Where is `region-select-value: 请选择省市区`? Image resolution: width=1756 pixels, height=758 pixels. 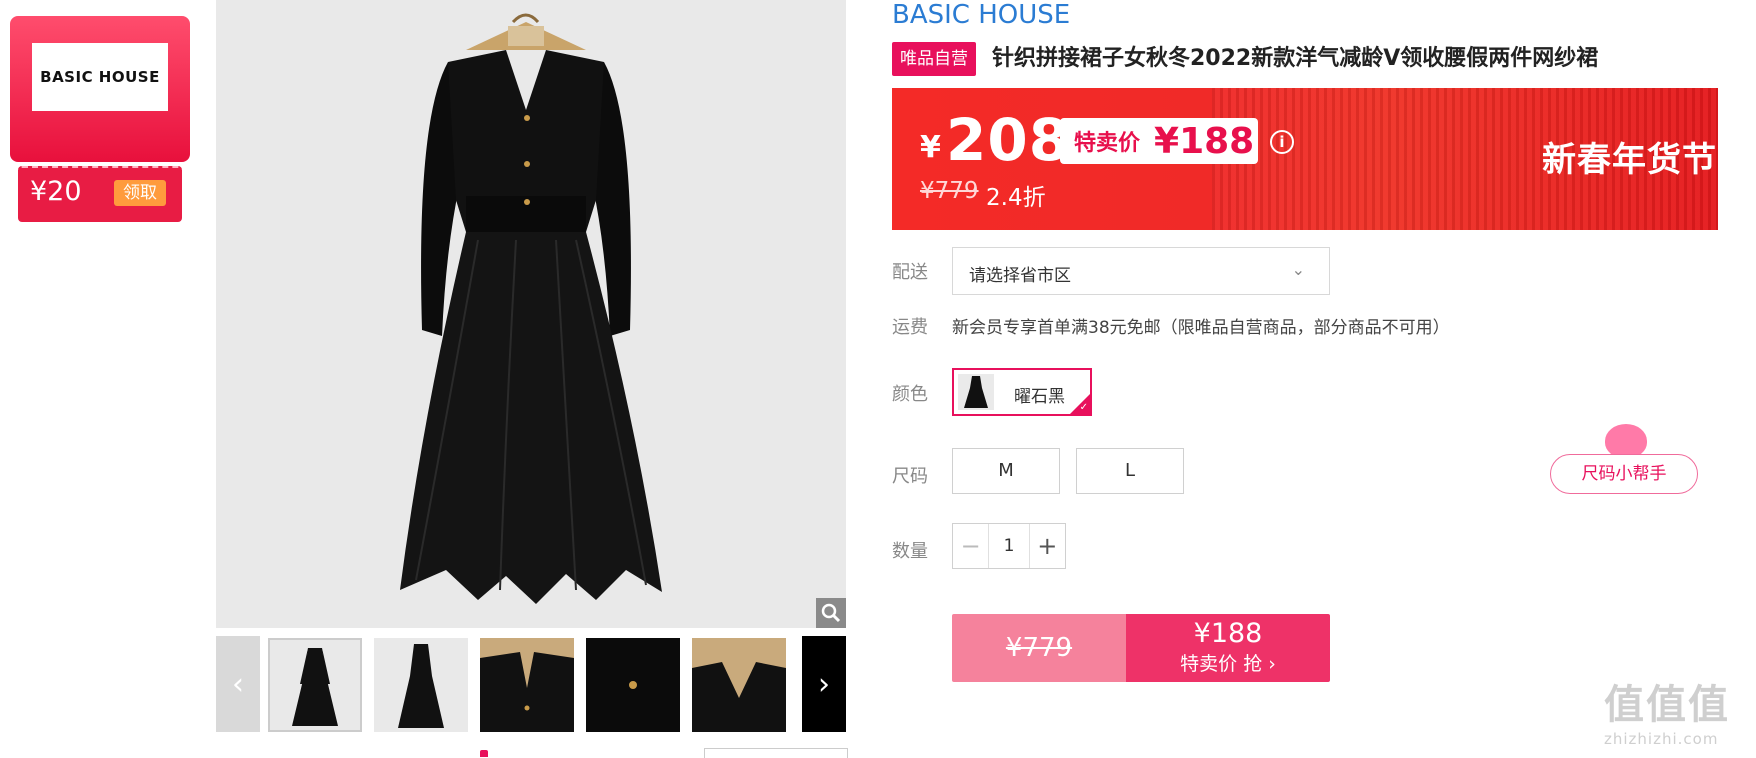 region-select-value: 请选择省市区 is located at coordinates (1020, 276).